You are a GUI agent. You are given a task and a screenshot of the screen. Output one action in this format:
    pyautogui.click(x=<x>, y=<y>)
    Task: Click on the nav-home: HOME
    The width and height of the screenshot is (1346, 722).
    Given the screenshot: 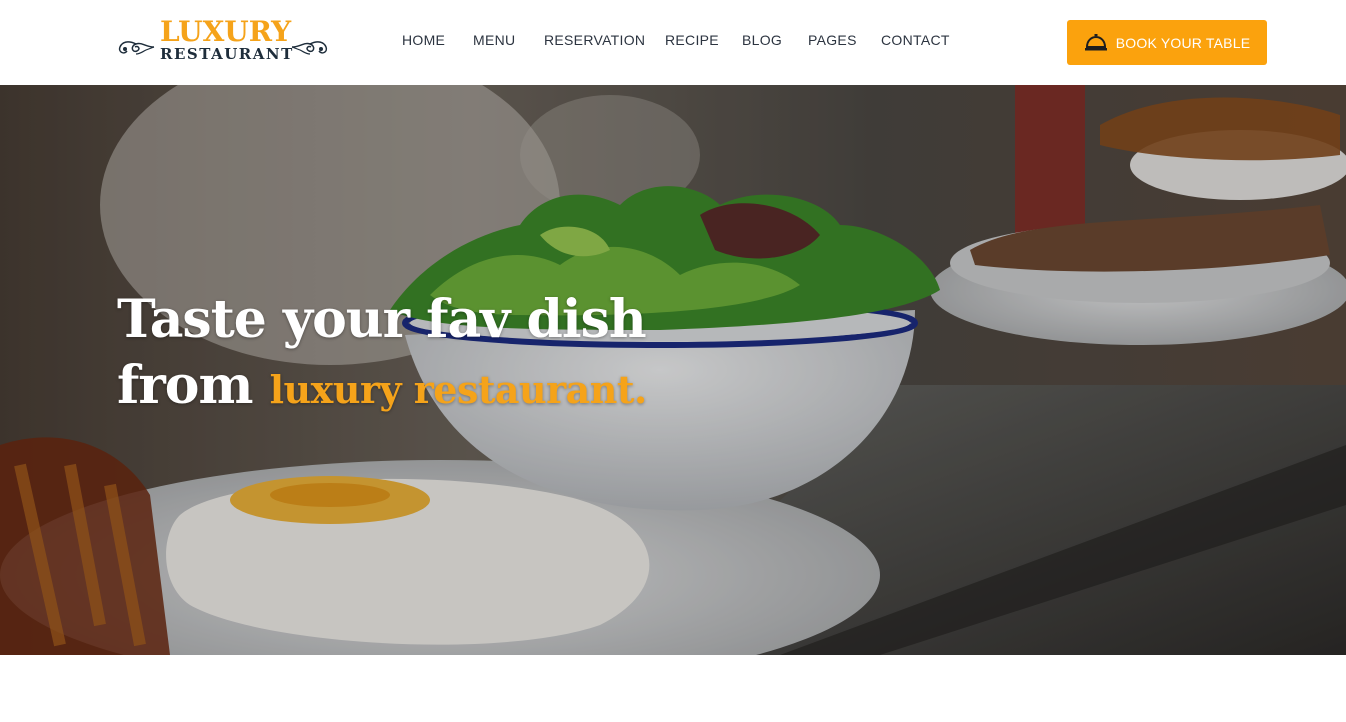 What is the action you would take?
    pyautogui.click(x=423, y=40)
    